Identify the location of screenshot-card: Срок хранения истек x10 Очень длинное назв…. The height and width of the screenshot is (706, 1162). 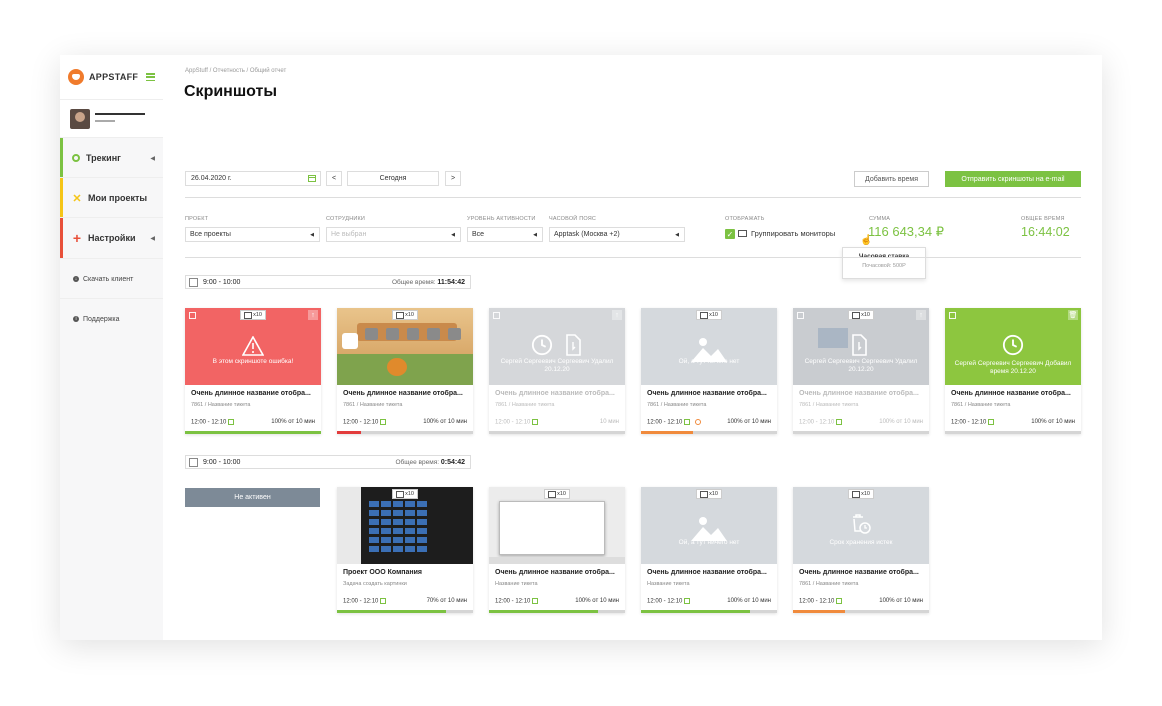
(861, 550).